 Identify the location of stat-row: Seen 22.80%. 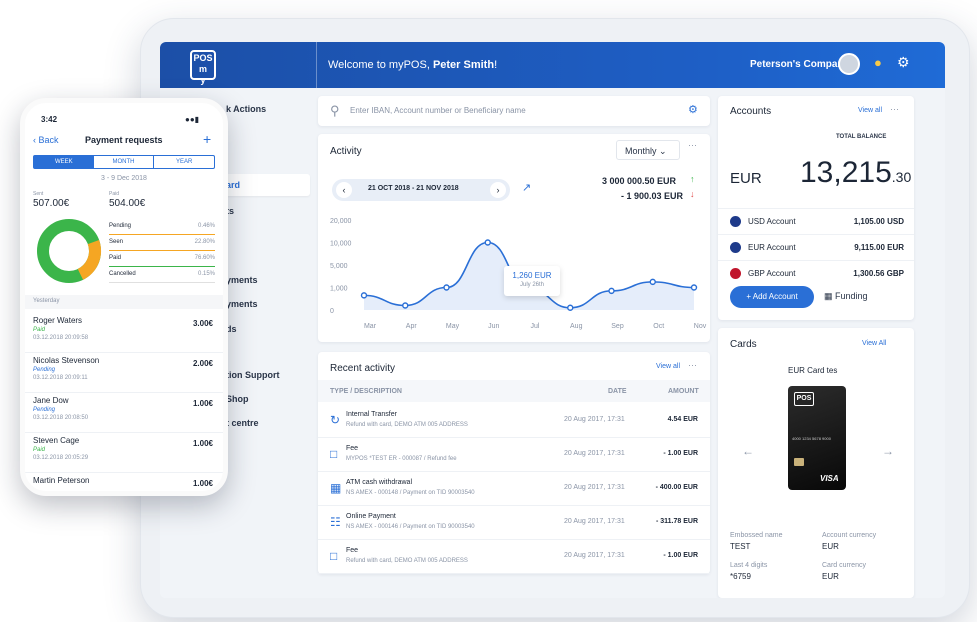
(162, 244).